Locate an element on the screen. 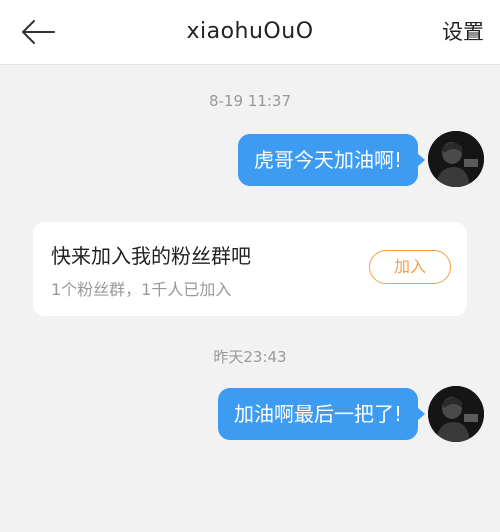  sent-message-bubble: 虎哥今天加油啊! is located at coordinates (331, 160).